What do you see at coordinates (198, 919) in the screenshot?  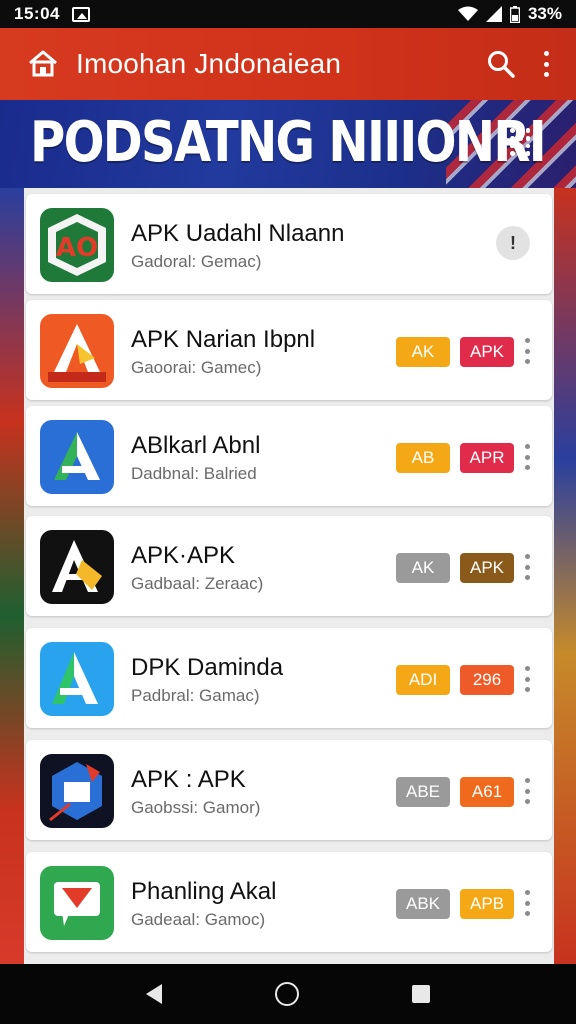 I see `app-subtitle: Gadeaal: Gamoc)` at bounding box center [198, 919].